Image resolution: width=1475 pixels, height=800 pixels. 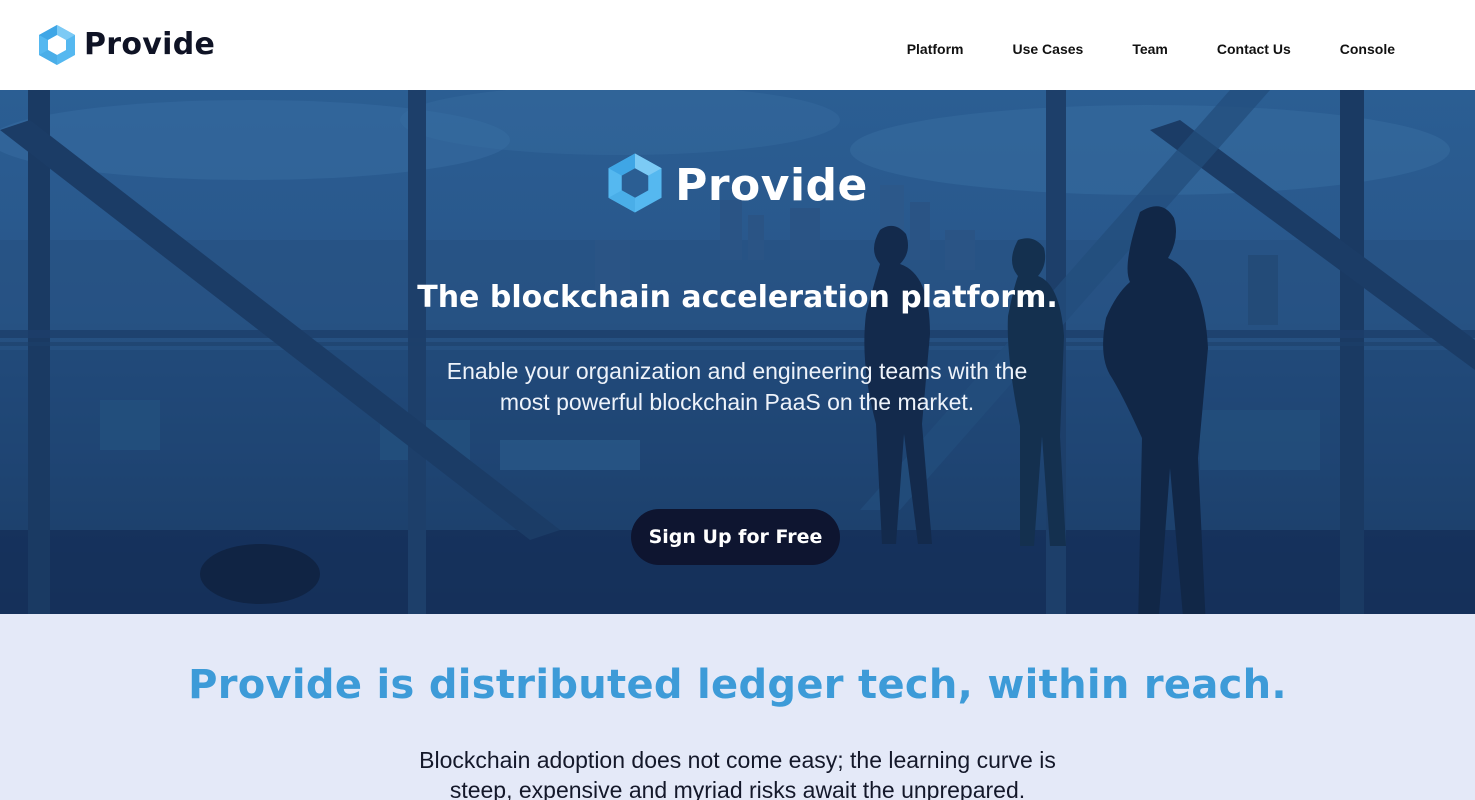 I want to click on brand-name: Provide, so click(x=150, y=44).